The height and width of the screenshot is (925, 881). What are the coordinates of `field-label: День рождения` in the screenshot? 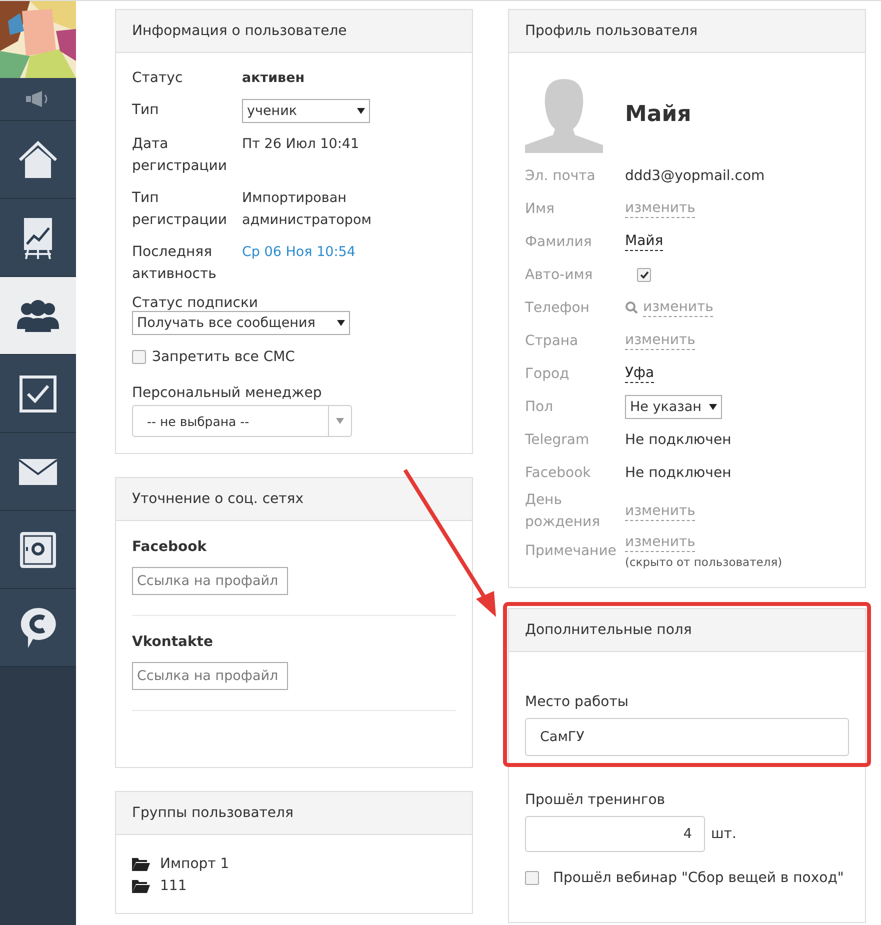 It's located at (563, 511).